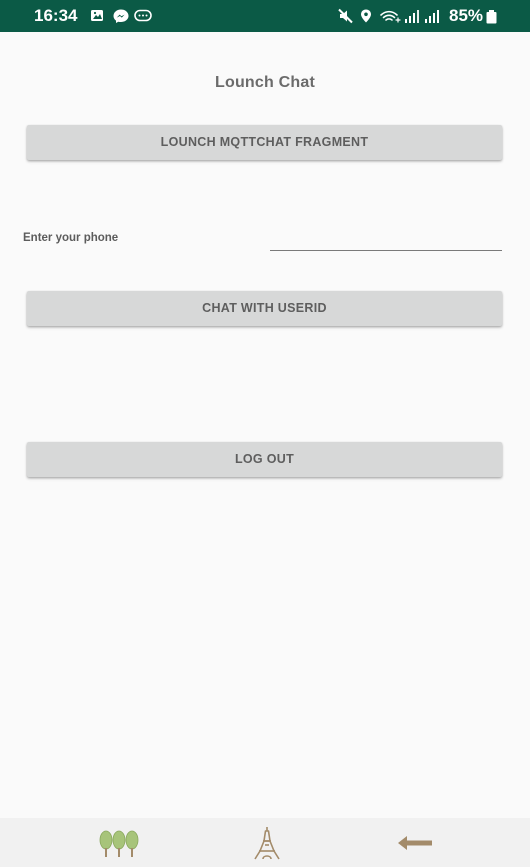  What do you see at coordinates (97, 15) in the screenshot?
I see `gallery-icon` at bounding box center [97, 15].